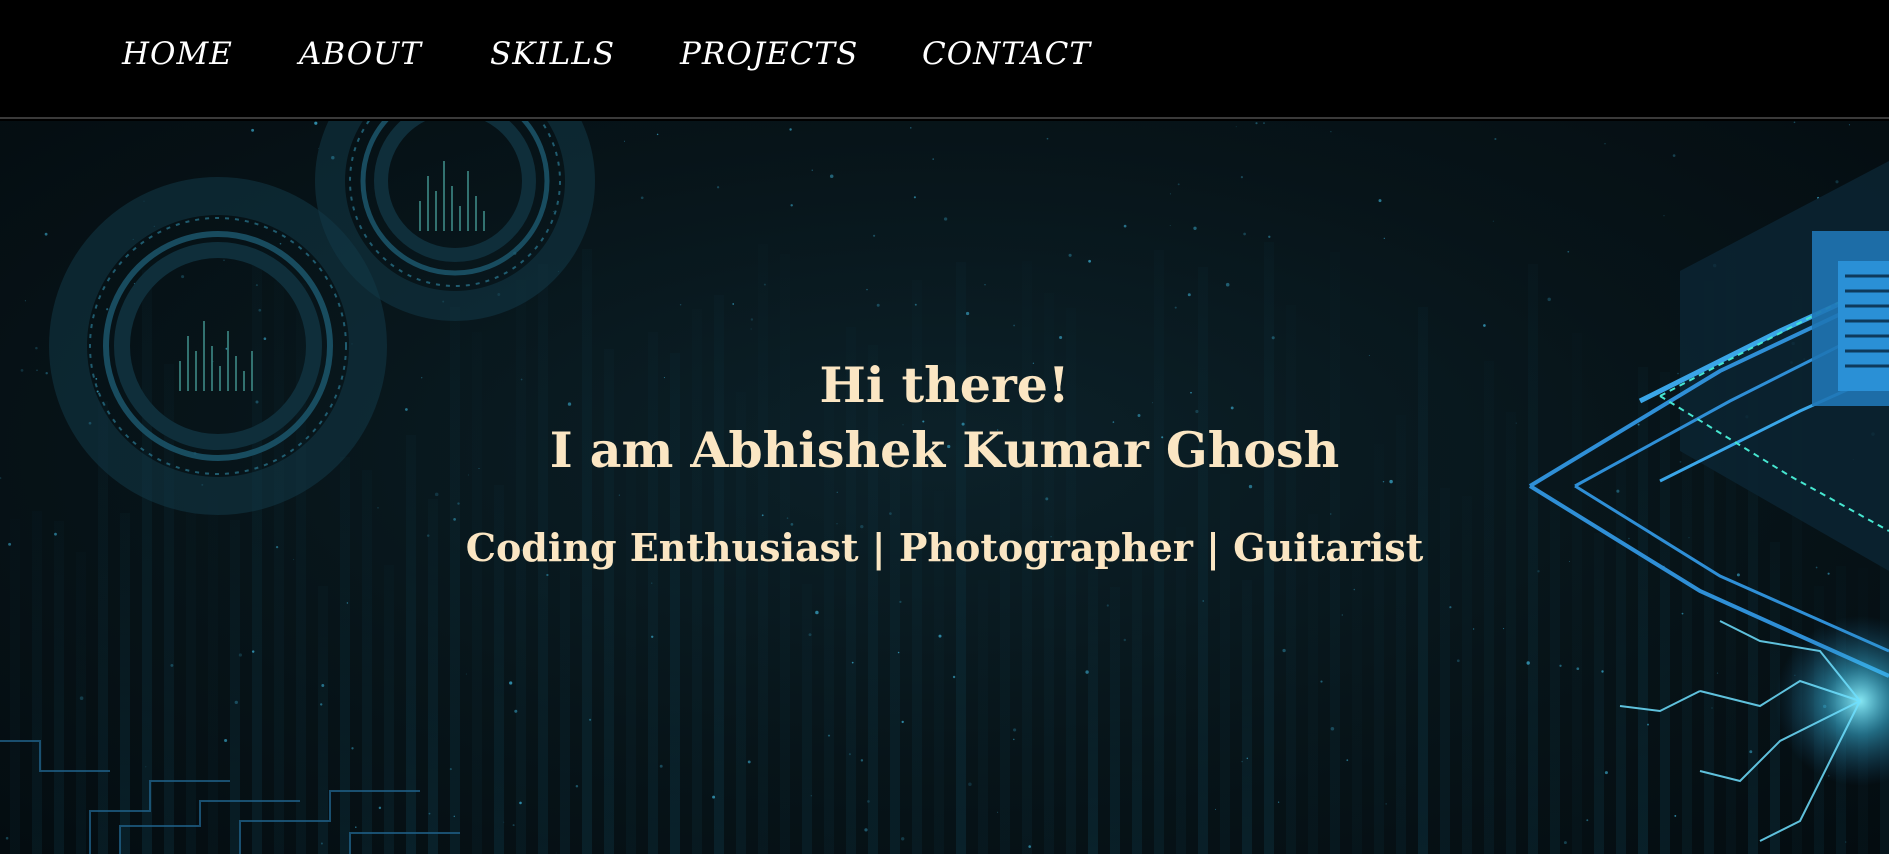  What do you see at coordinates (1006, 54) in the screenshot?
I see `nav-contact-link: CONTACT` at bounding box center [1006, 54].